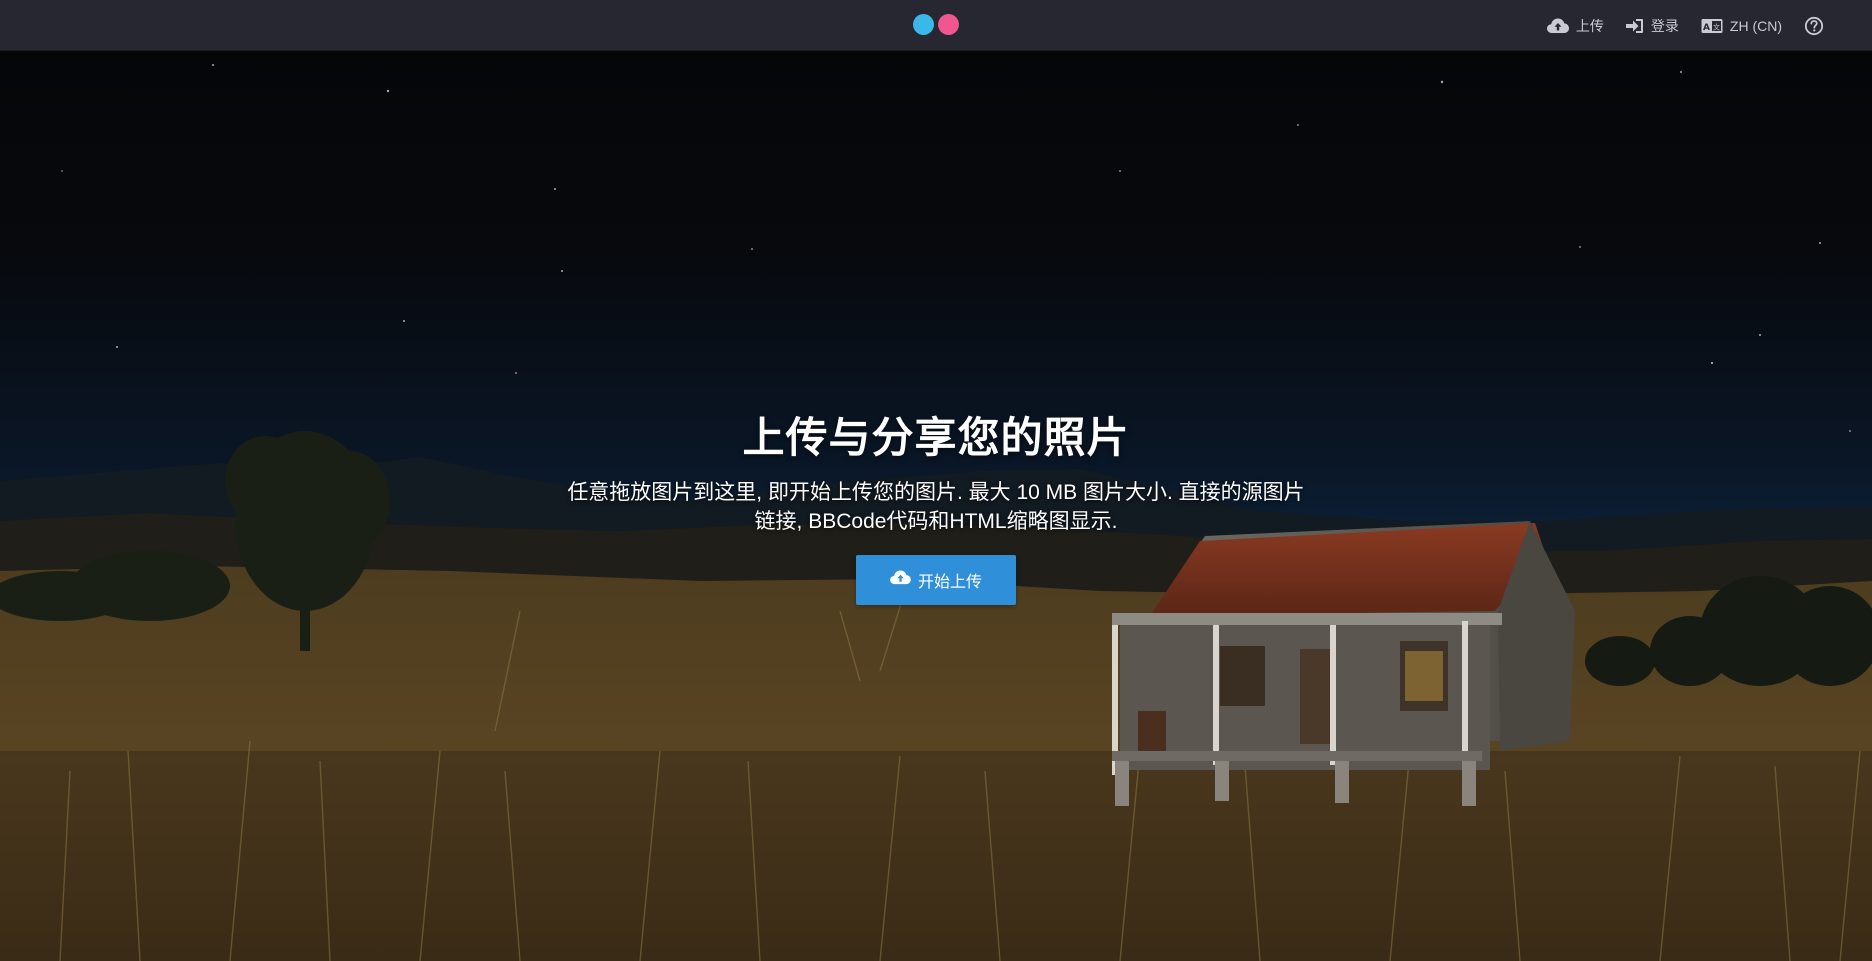 The width and height of the screenshot is (1872, 961). Describe the element at coordinates (1589, 25) in the screenshot. I see `nav-upload-label: 上传` at that location.